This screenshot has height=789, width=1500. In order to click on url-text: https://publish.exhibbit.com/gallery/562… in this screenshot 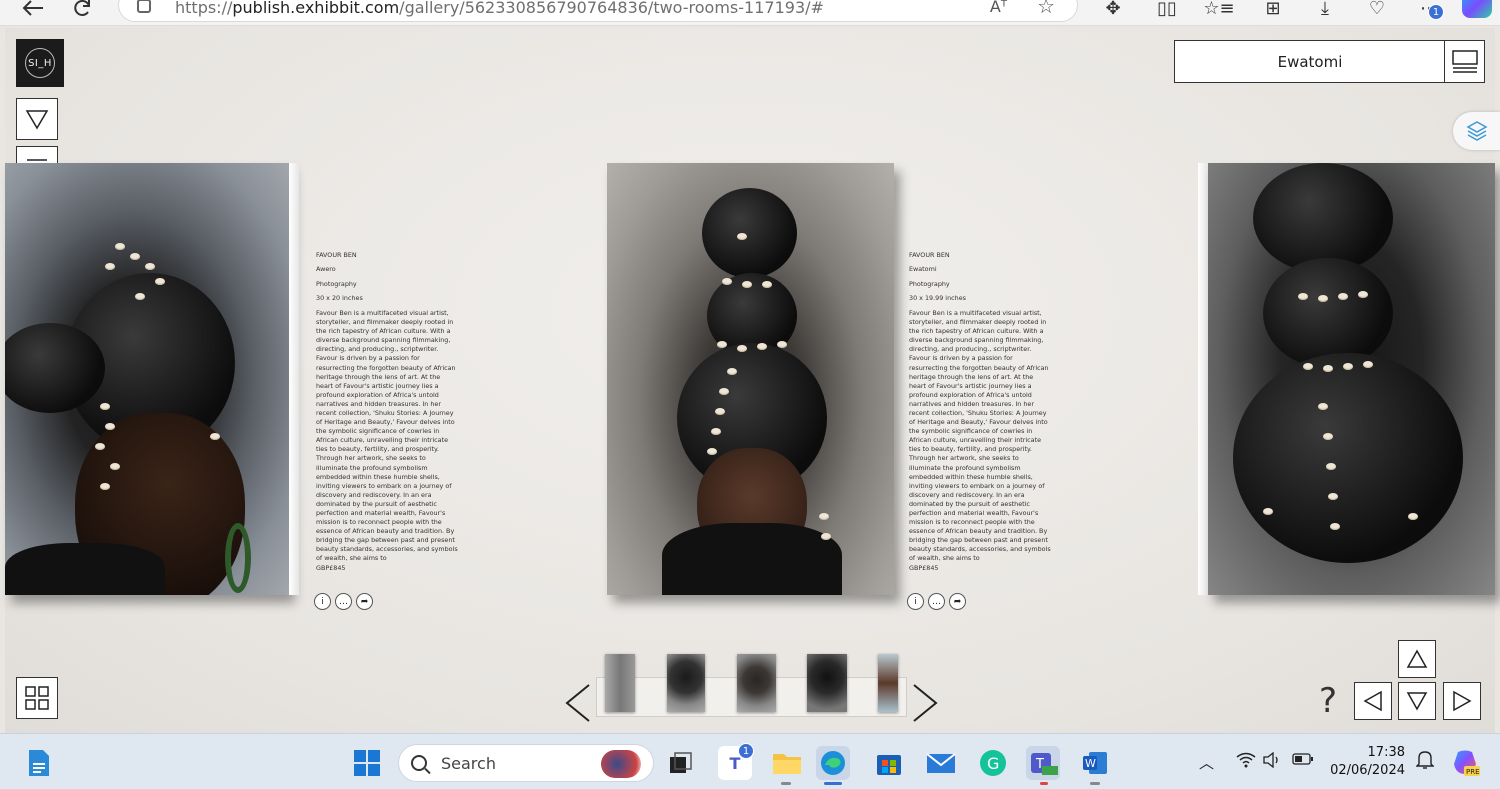, I will do `click(499, 8)`.